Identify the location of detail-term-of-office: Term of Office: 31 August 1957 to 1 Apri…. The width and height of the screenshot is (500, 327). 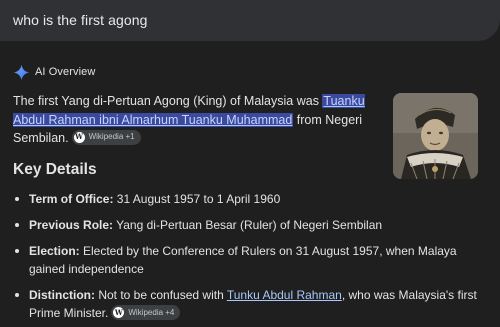
(253, 199).